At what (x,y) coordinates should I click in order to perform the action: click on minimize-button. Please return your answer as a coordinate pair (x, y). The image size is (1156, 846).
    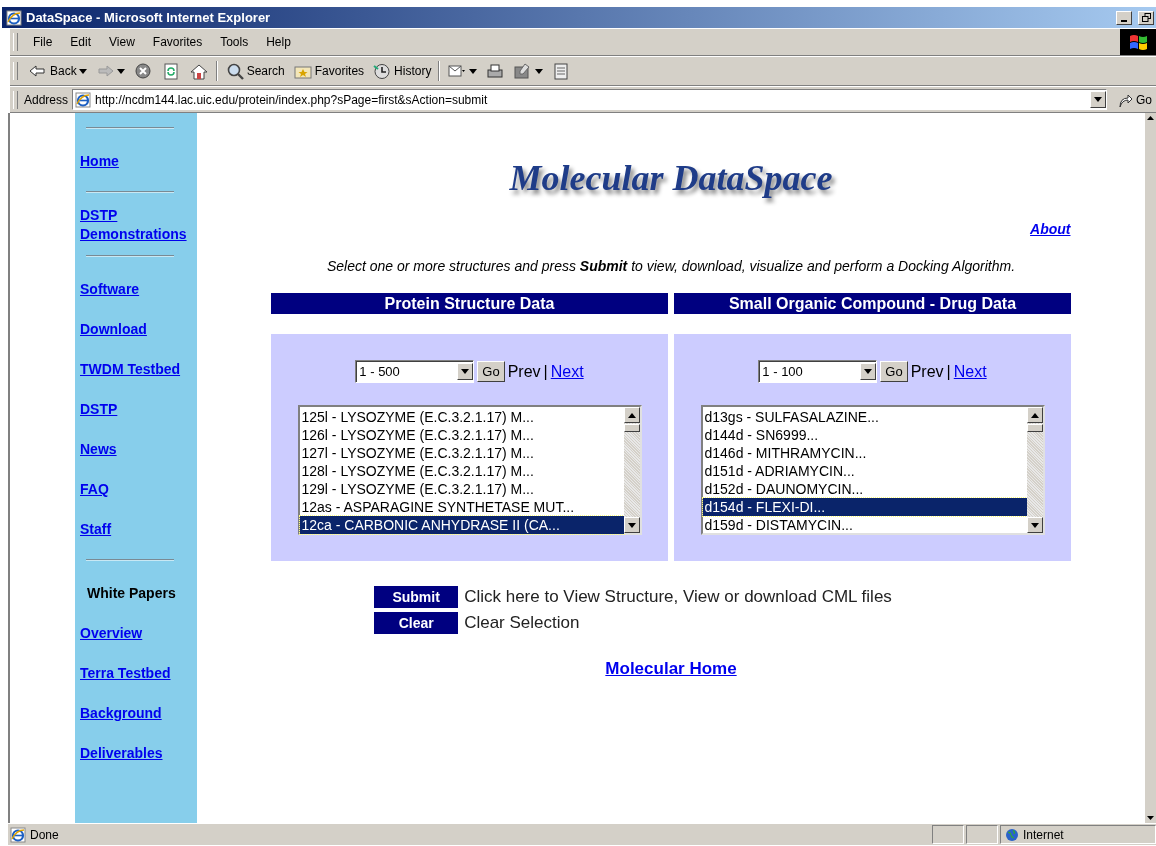
    Looking at the image, I should click on (1124, 17).